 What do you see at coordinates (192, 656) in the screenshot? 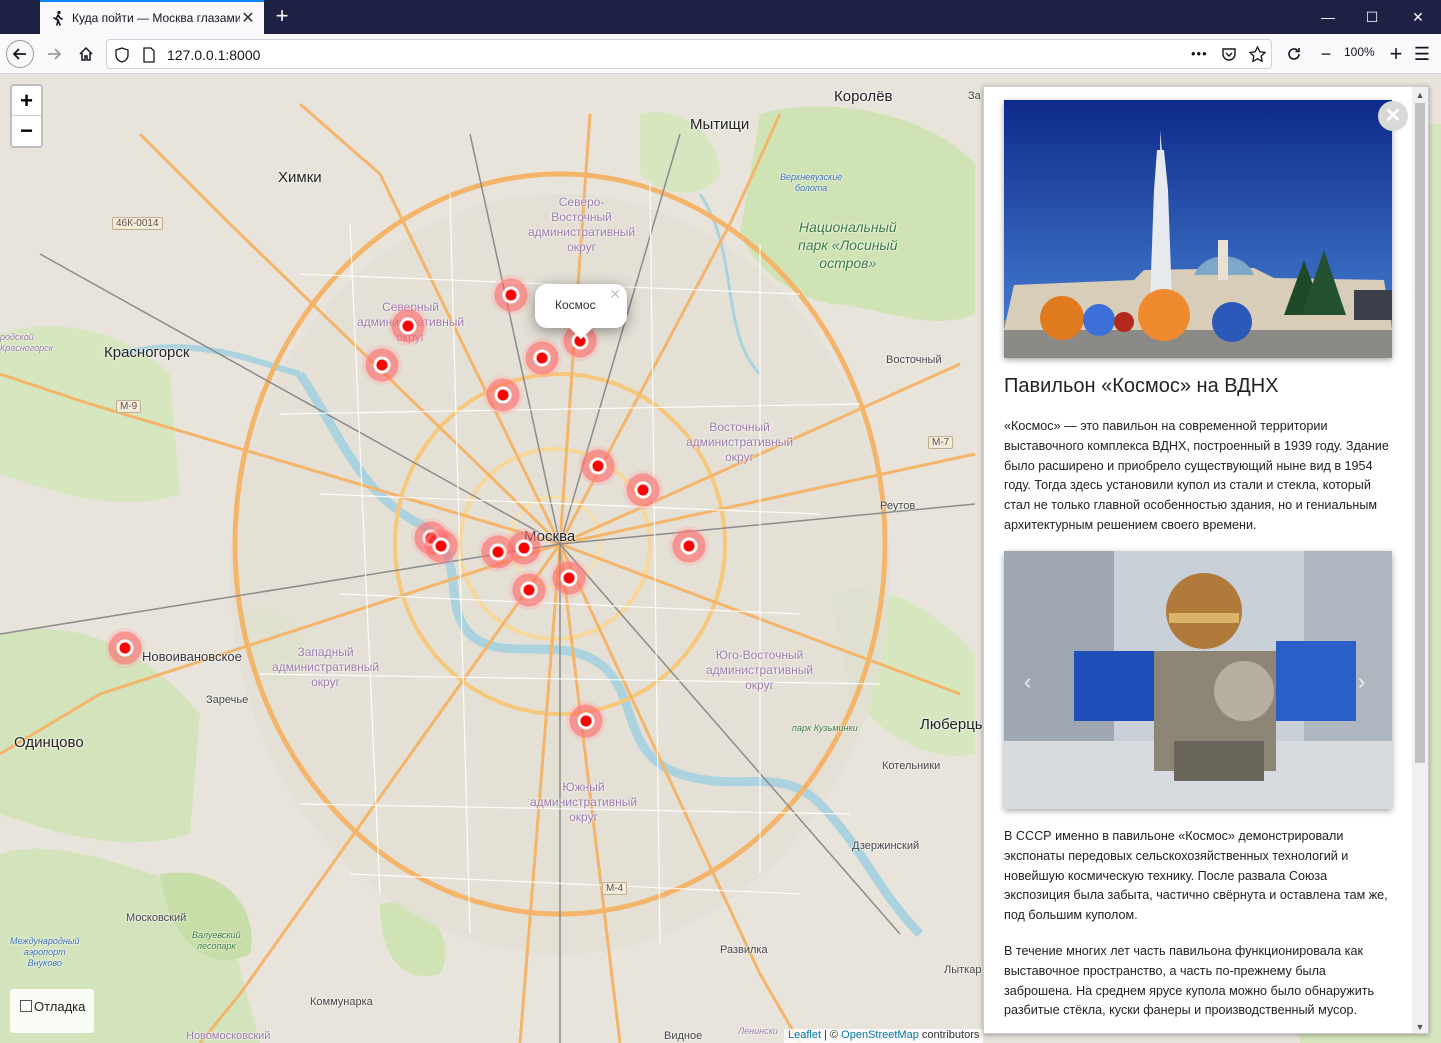
I see `map-label-novoivanovskoe: Новоивановское` at bounding box center [192, 656].